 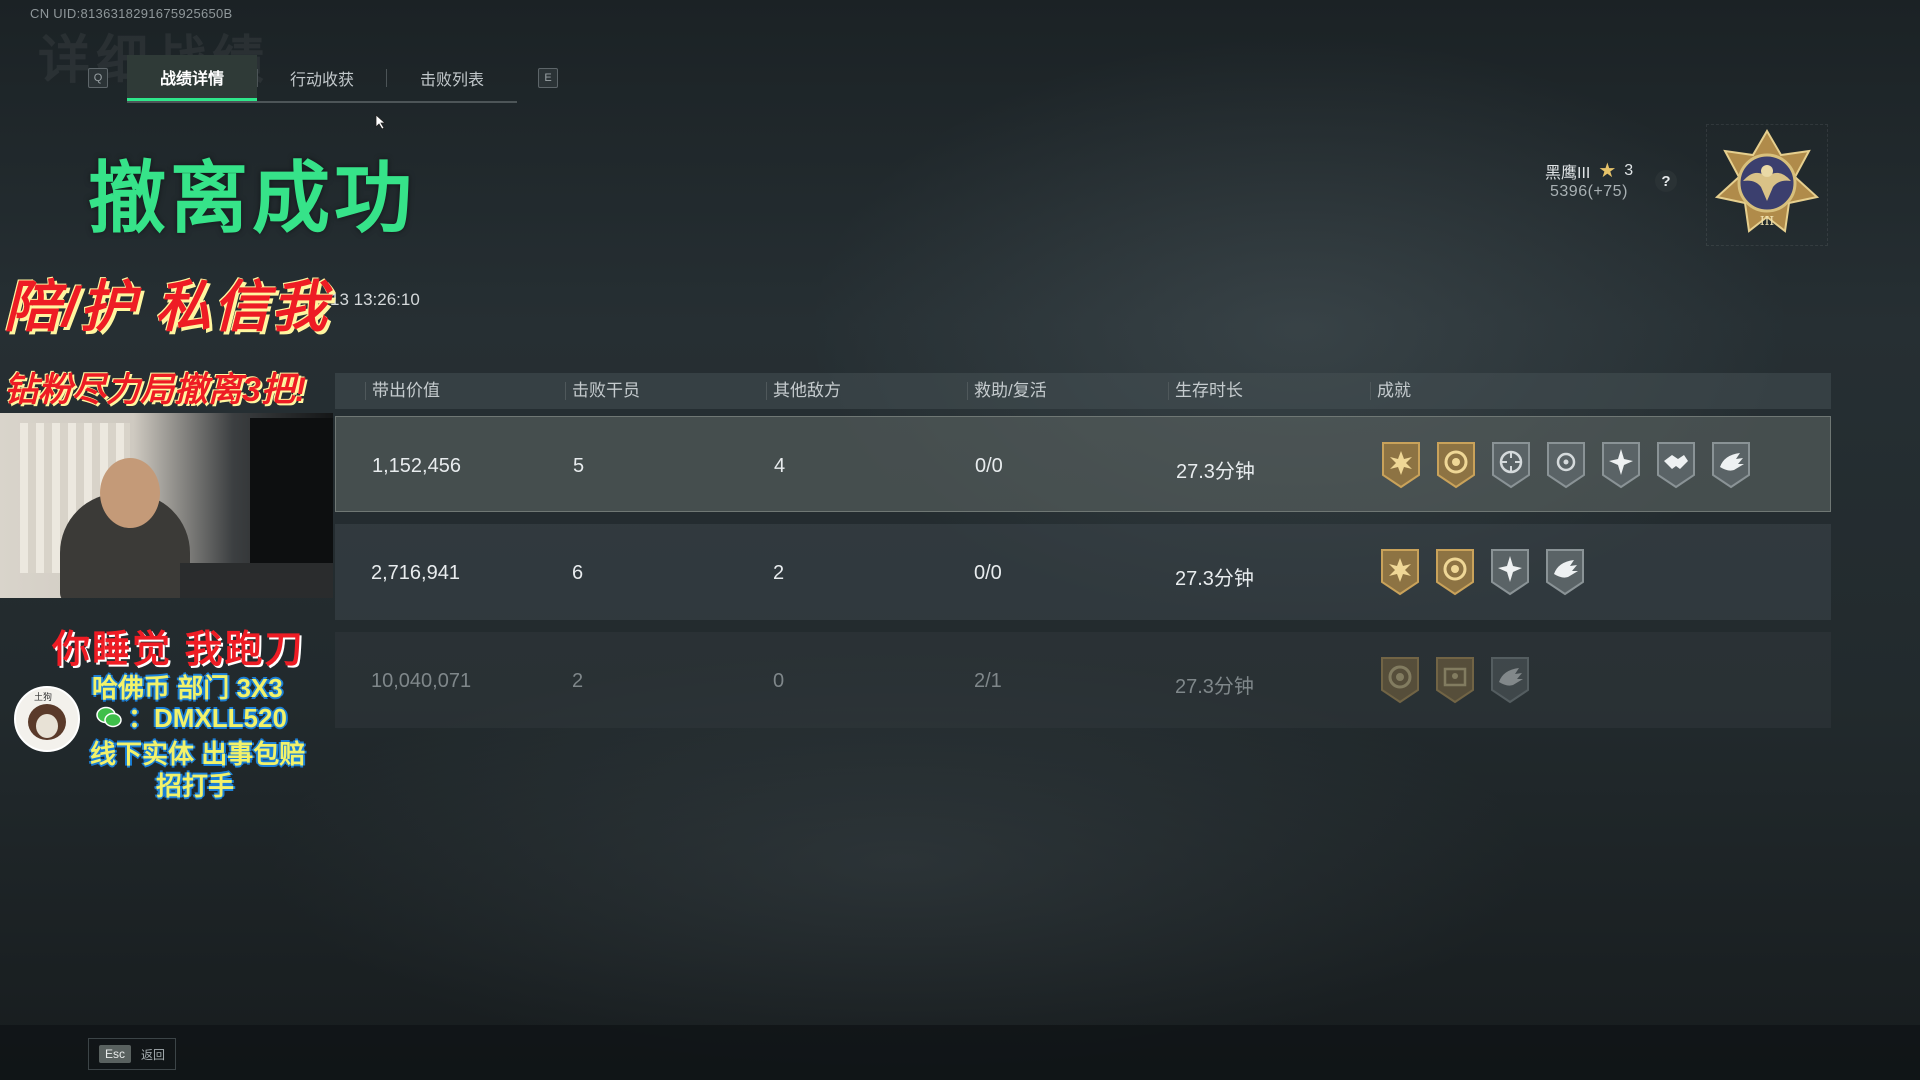 I want to click on table-row: 2,716,941 6 2 0/0 27.3分钟, so click(x=1083, y=572).